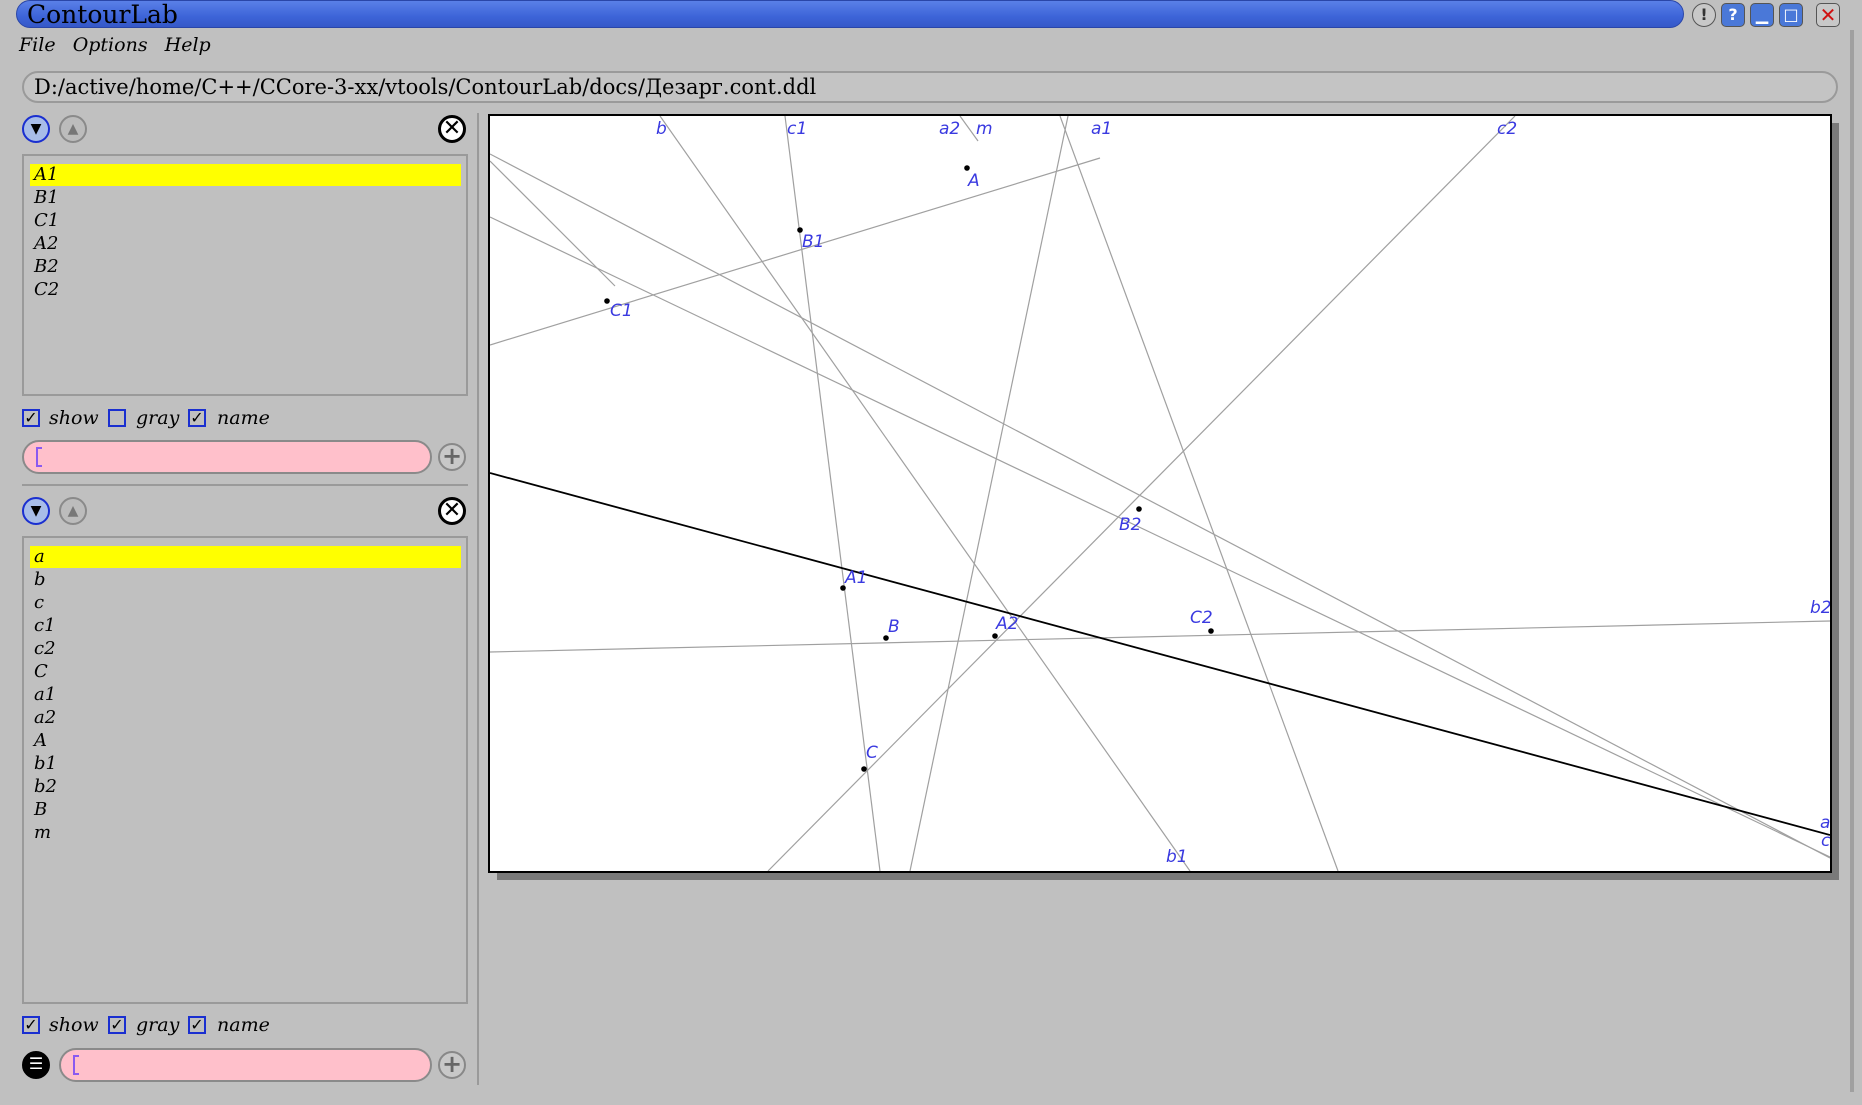 The image size is (1862, 1105). Describe the element at coordinates (813, 242) in the screenshot. I see `label-B1: B1` at that location.